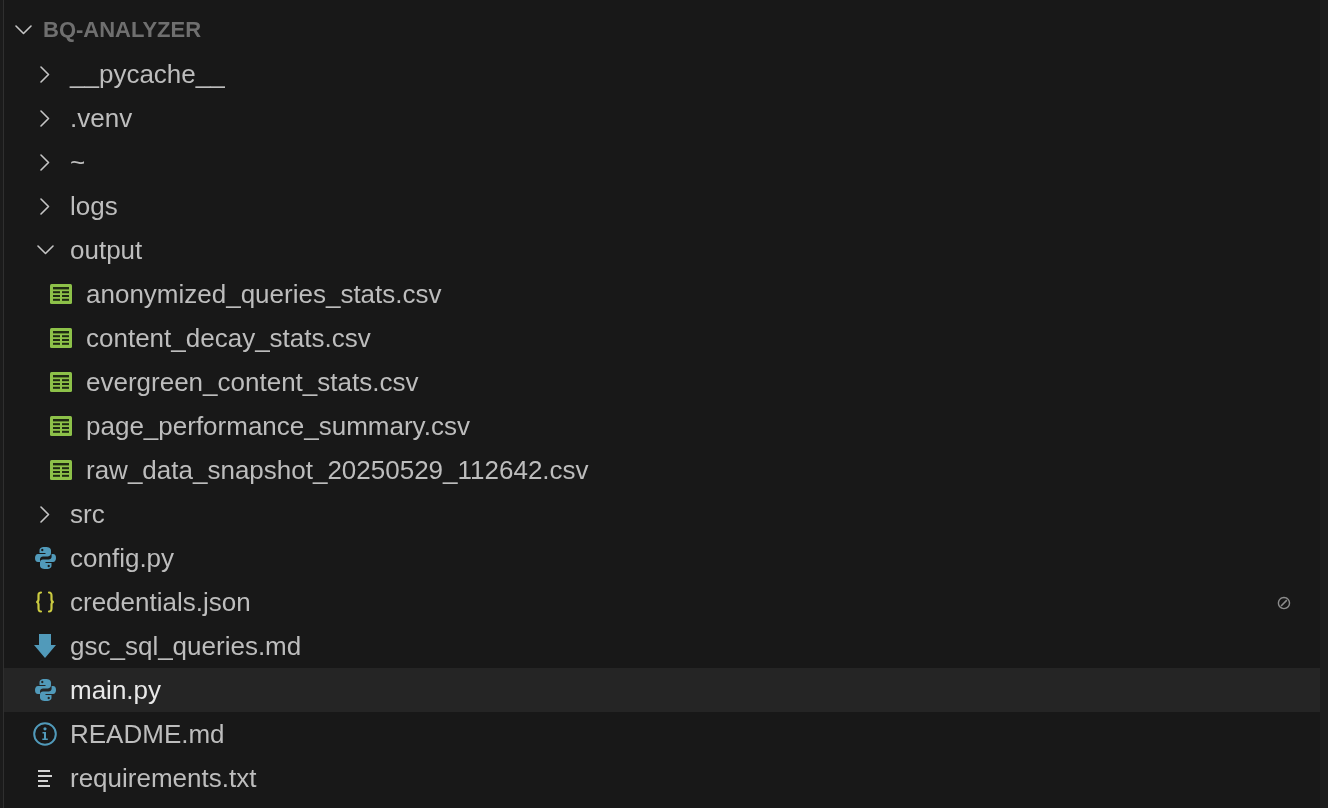 The image size is (1328, 808). What do you see at coordinates (662, 470) in the screenshot?
I see `file-item: raw_data_snapshot_20250529_112642.csv` at bounding box center [662, 470].